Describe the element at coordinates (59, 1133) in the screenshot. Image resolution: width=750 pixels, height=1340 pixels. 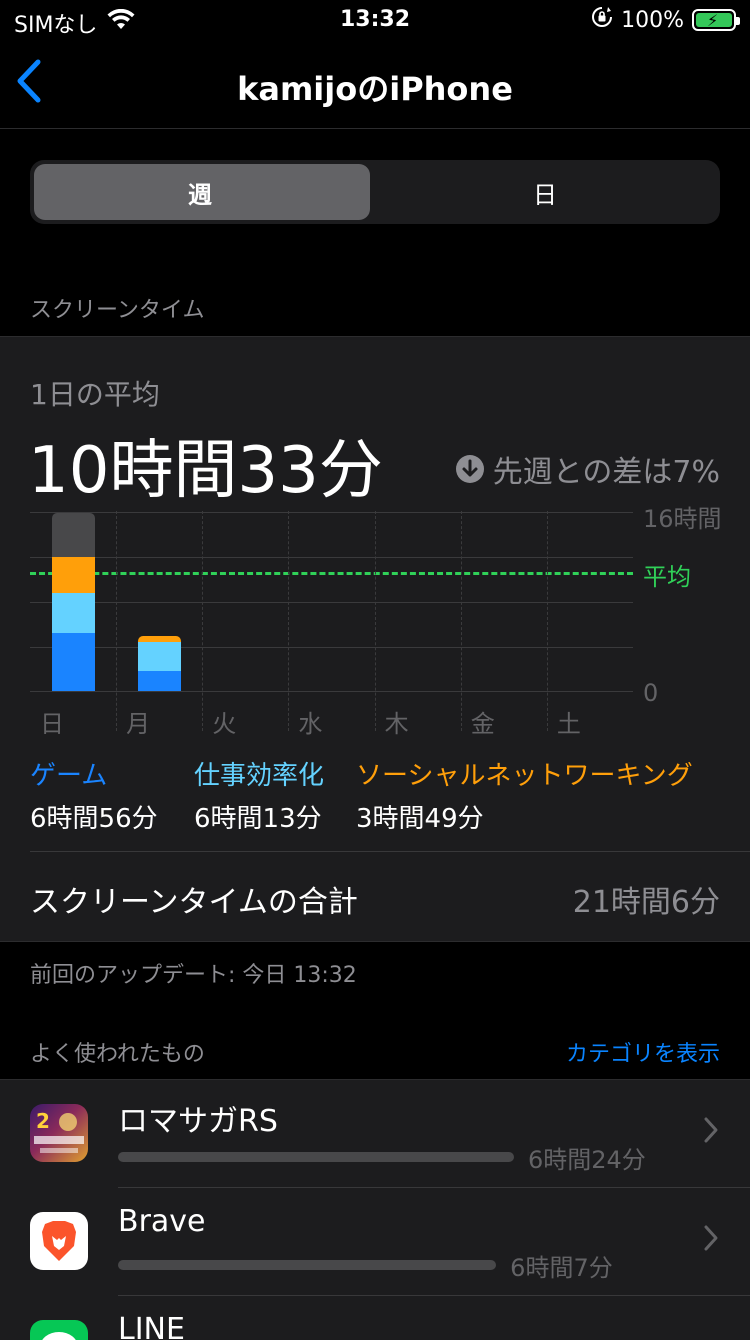
I see `romasaga-app-icon: 2` at that location.